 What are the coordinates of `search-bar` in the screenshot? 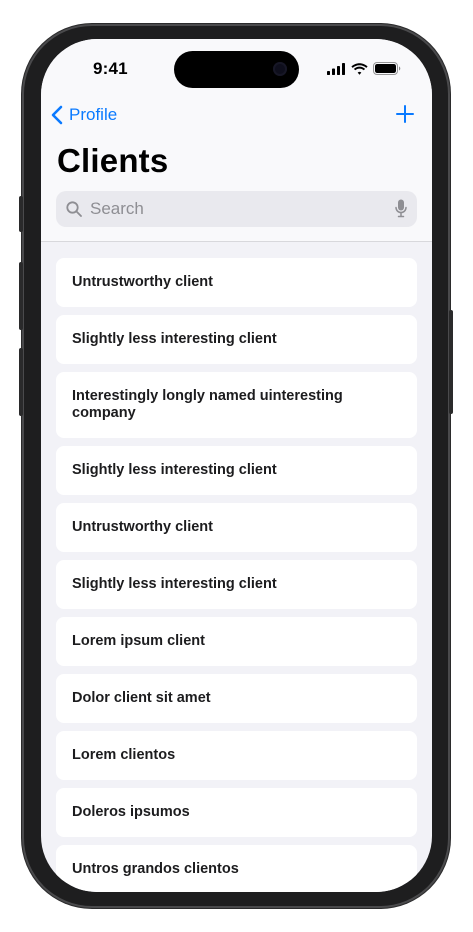 It's located at (236, 209).